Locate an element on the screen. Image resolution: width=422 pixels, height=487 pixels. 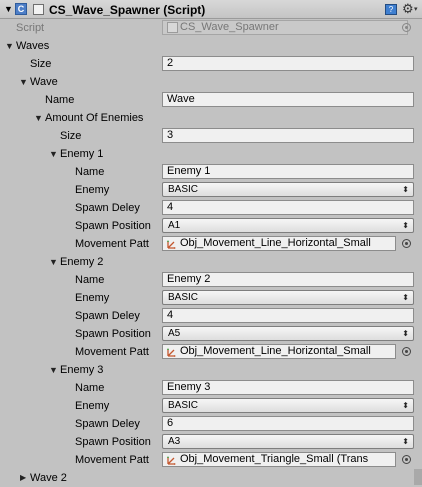
script-label: Script is located at coordinates (30, 28).